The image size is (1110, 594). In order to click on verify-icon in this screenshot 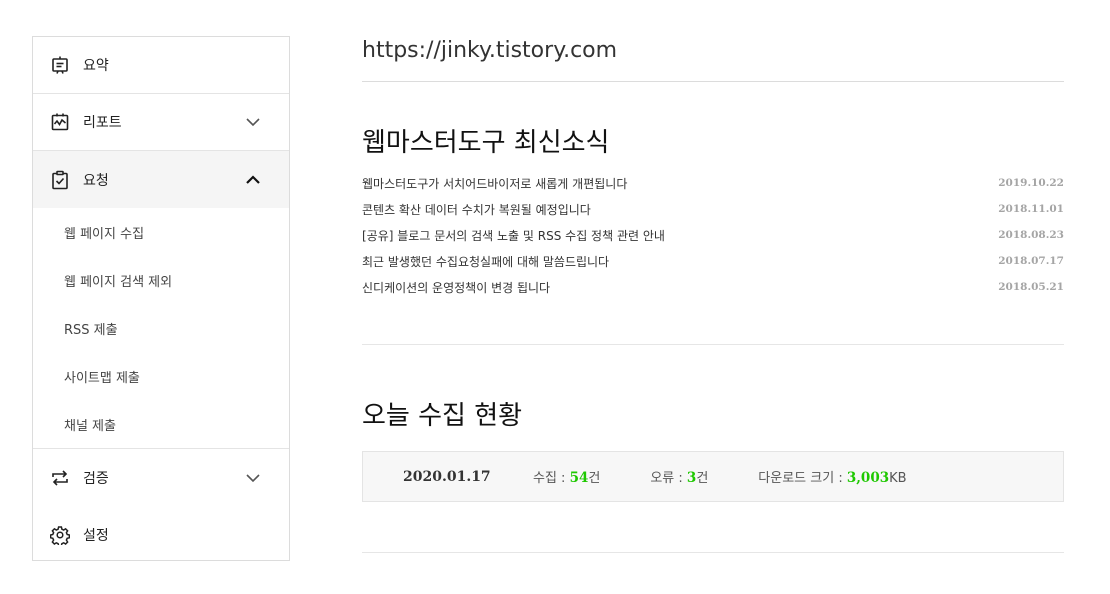, I will do `click(60, 478)`.